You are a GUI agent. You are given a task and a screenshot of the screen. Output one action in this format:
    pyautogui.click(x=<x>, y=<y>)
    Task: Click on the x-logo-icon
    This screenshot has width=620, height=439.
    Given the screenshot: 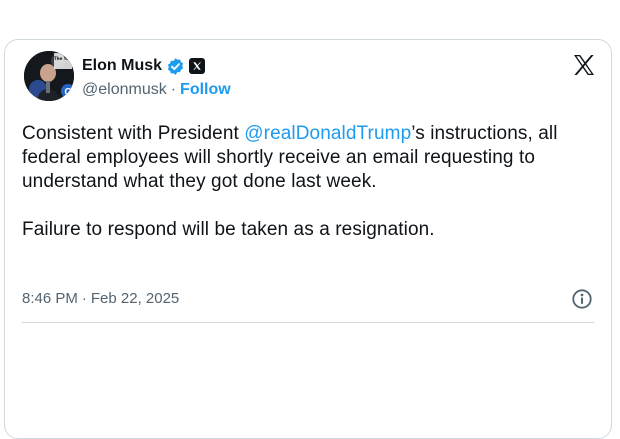 What is the action you would take?
    pyautogui.click(x=584, y=65)
    